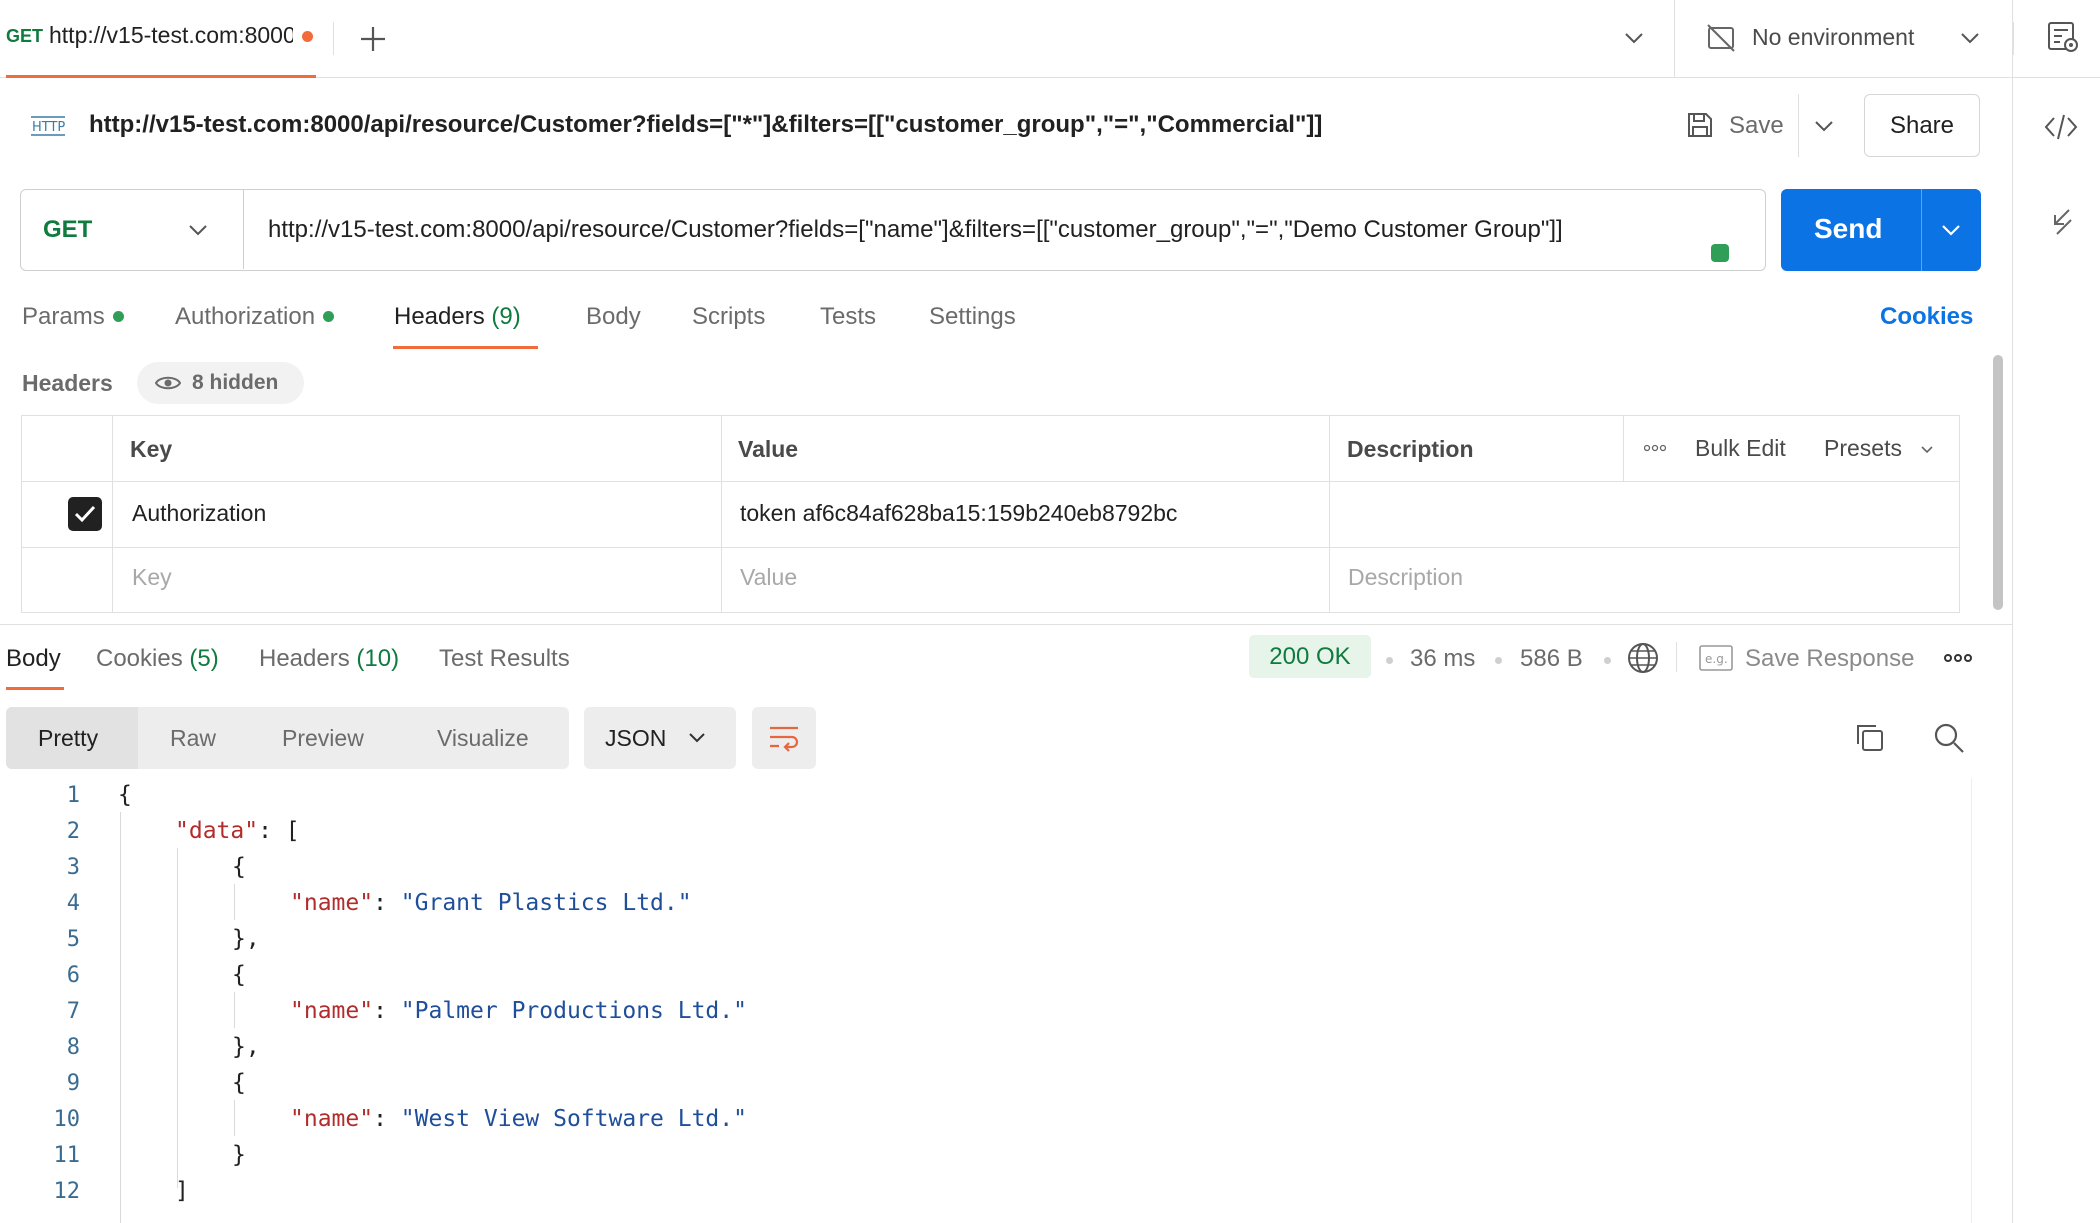 The height and width of the screenshot is (1223, 2100). Describe the element at coordinates (168, 383) in the screenshot. I see `eye-icon` at that location.